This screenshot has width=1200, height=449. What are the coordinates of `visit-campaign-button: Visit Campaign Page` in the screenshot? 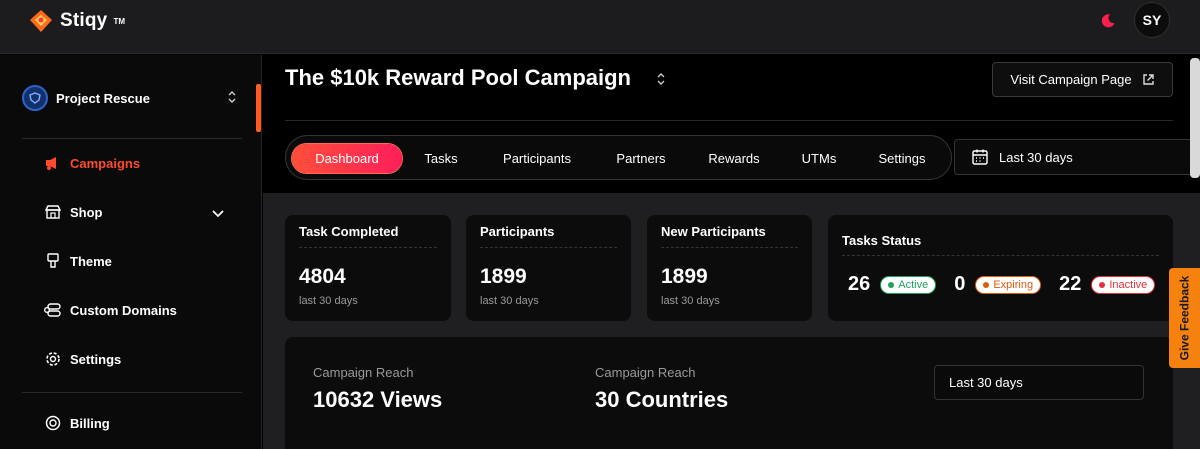 It's located at (1082, 79).